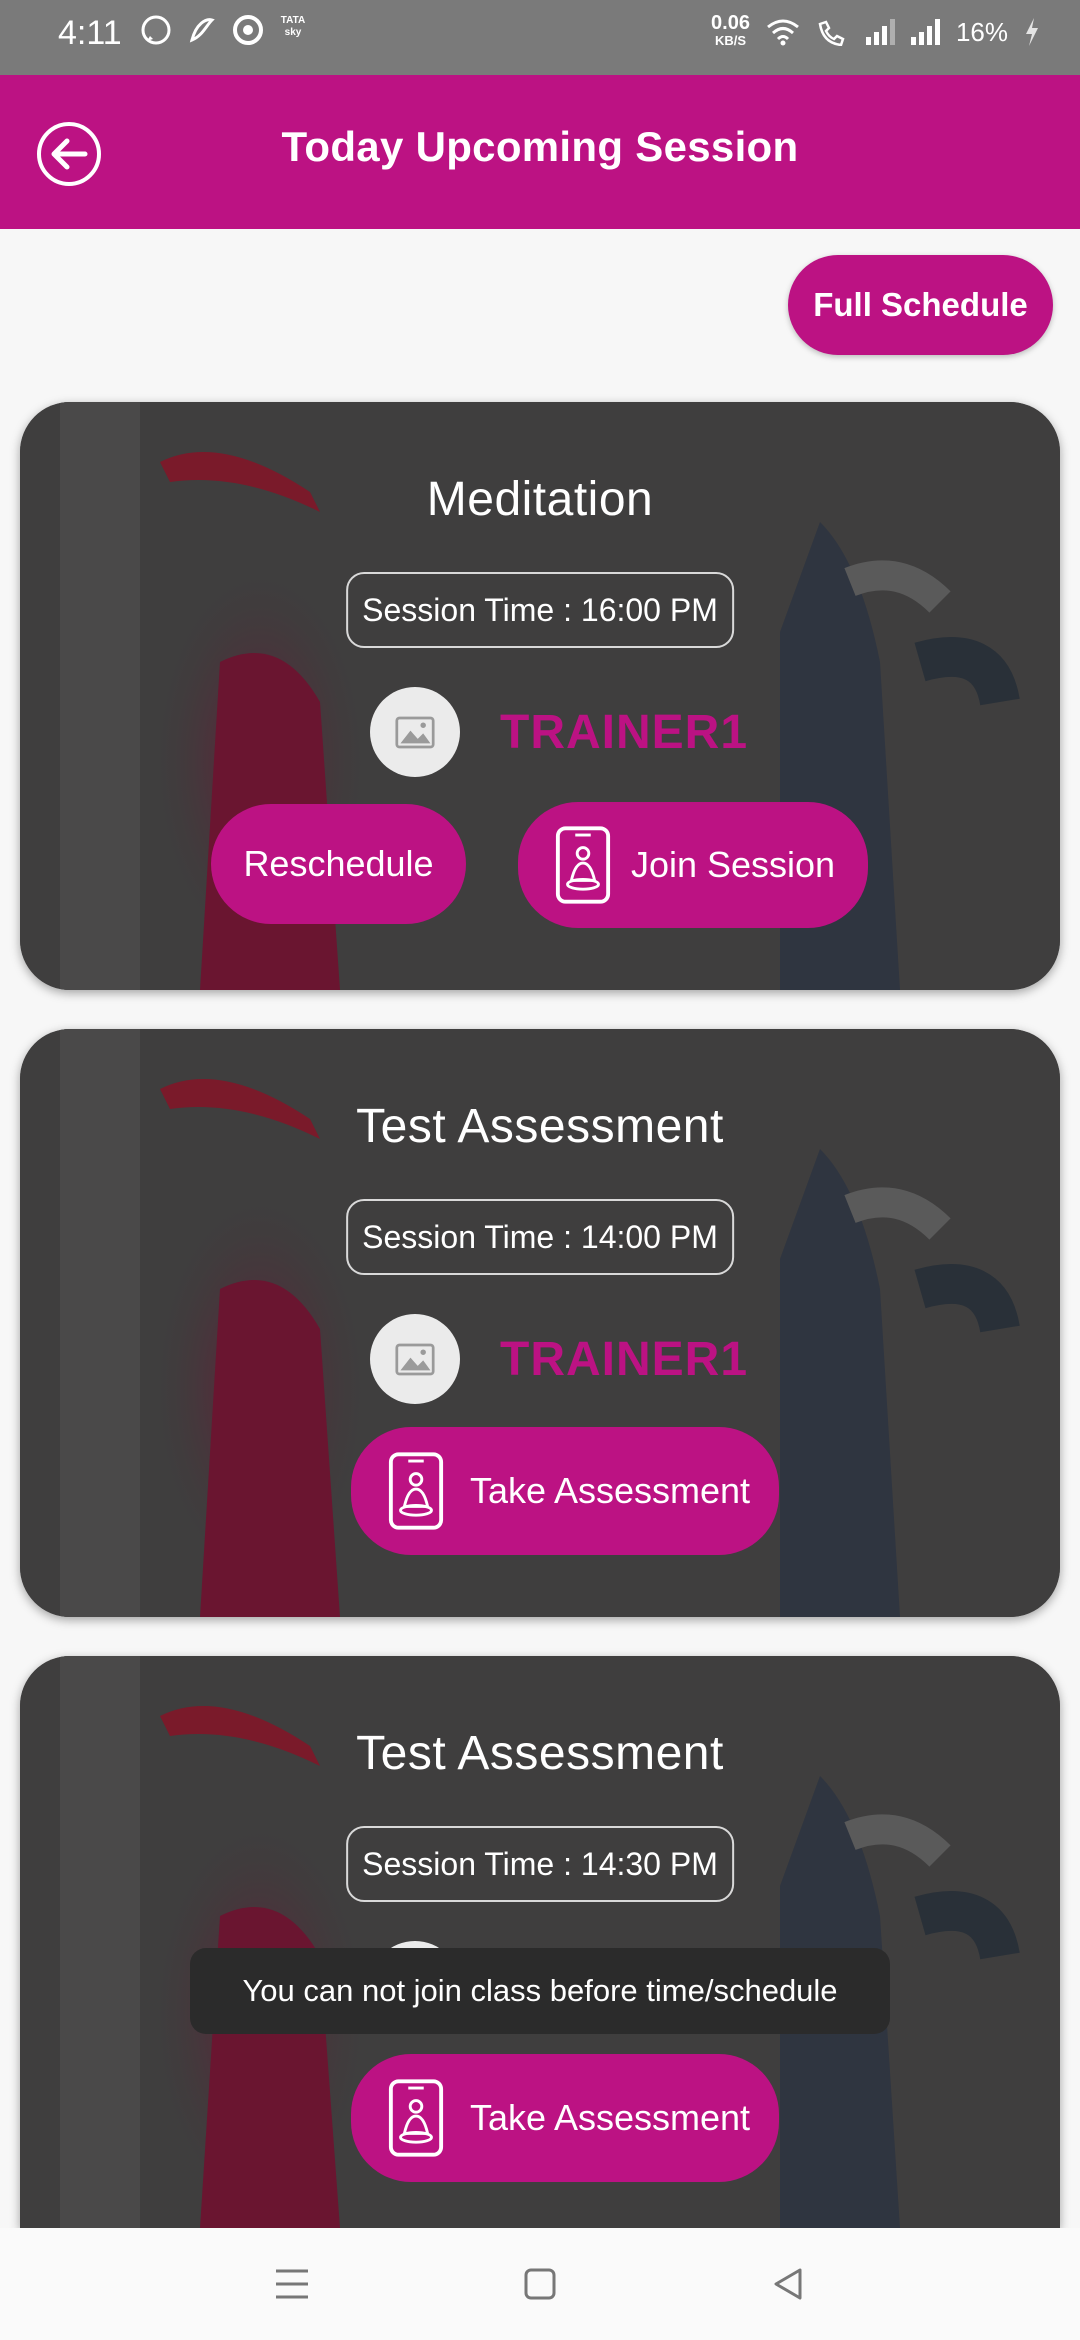 This screenshot has width=1080, height=2340. I want to click on reschedule-button: Reschedule, so click(338, 864).